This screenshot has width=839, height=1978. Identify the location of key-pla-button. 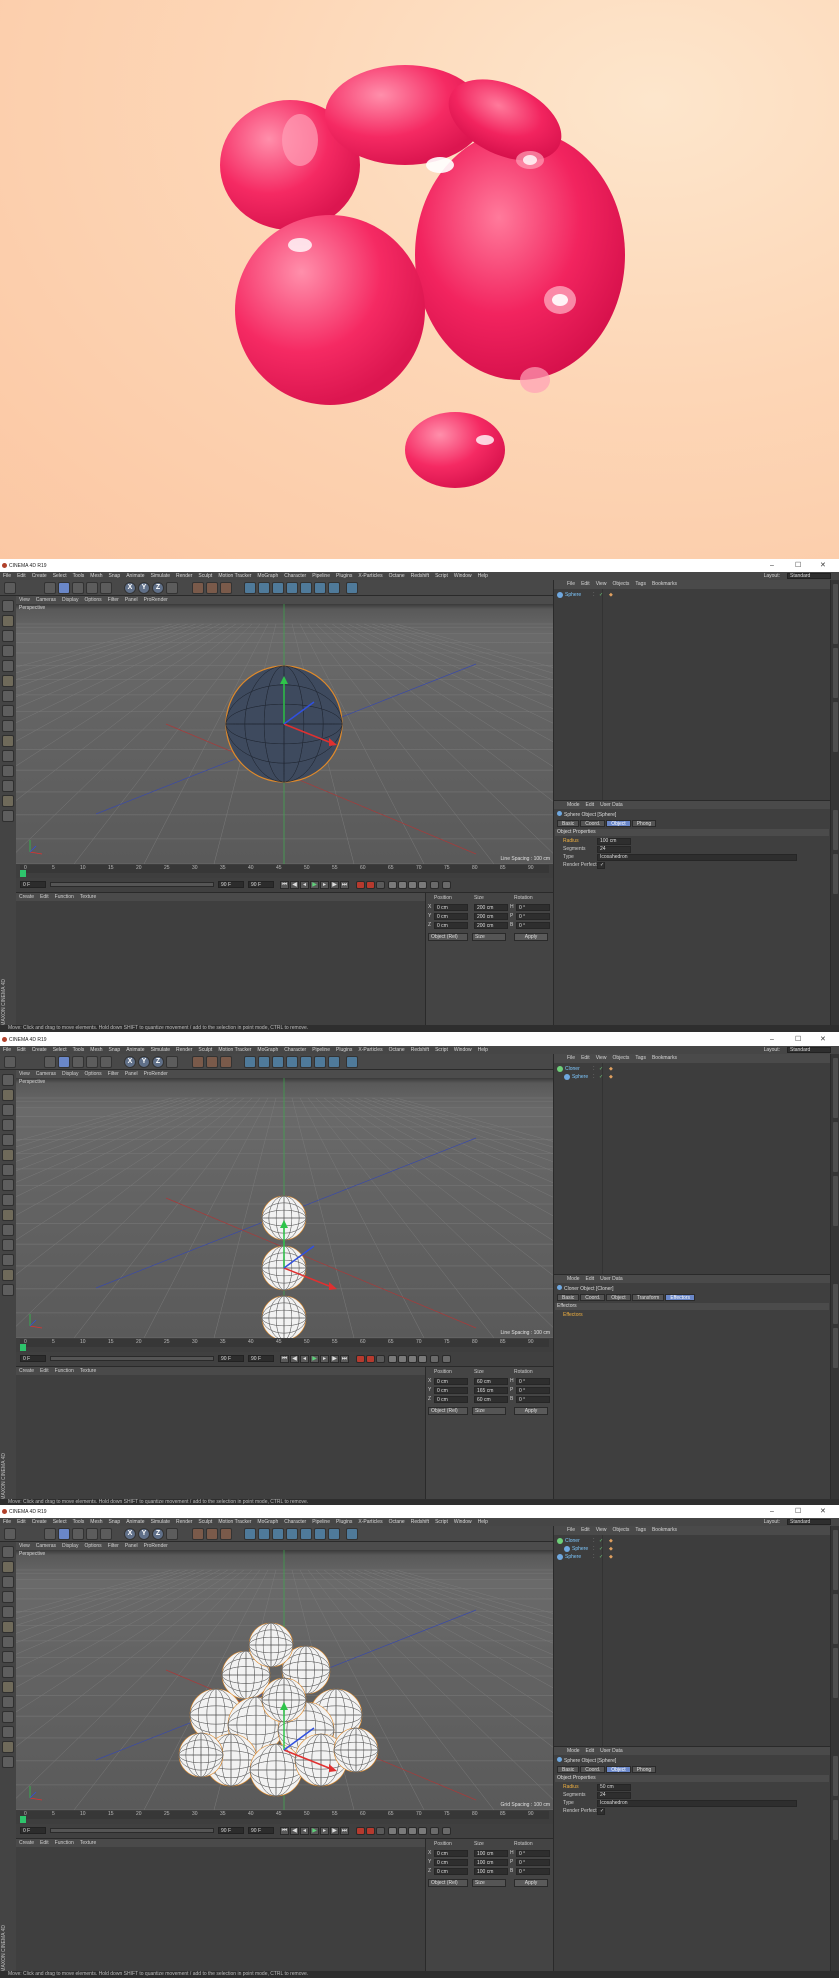
(434, 885).